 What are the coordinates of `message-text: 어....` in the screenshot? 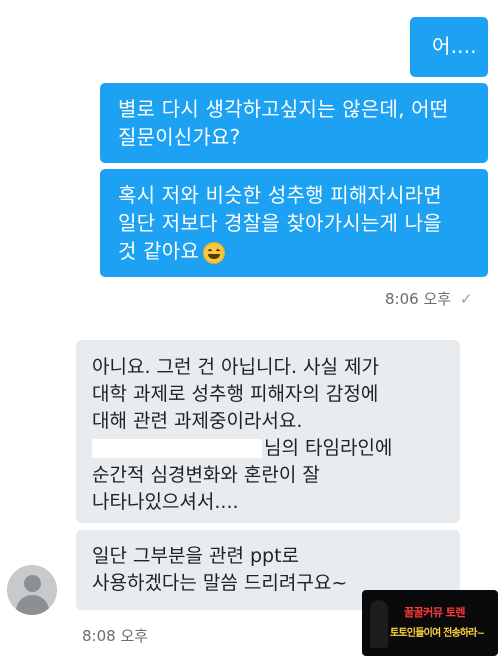 It's located at (454, 46).